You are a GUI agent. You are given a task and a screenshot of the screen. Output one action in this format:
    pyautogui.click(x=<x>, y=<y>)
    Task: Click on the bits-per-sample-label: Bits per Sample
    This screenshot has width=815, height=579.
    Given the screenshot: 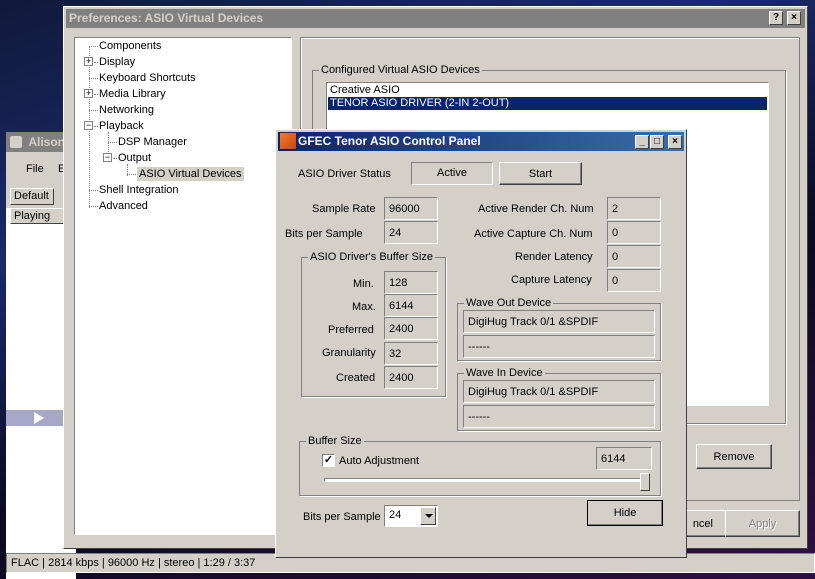 What is the action you would take?
    pyautogui.click(x=324, y=234)
    